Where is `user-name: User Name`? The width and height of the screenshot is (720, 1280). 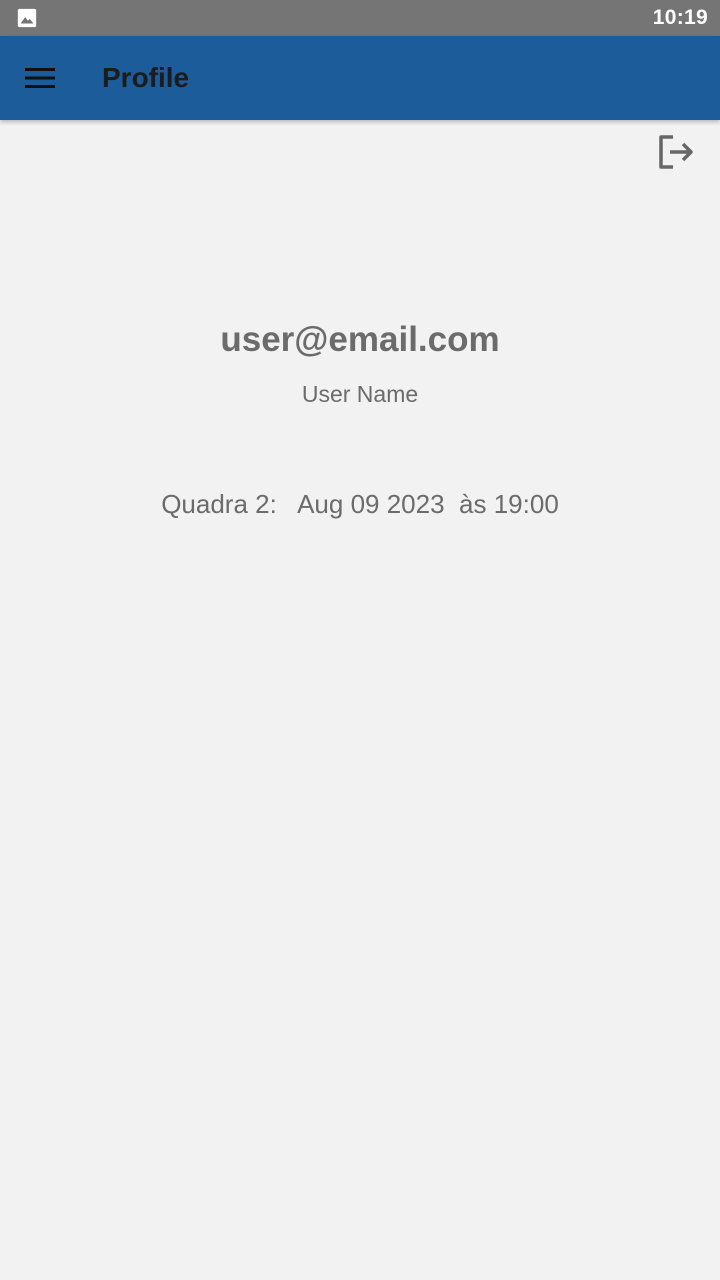 user-name: User Name is located at coordinates (360, 394).